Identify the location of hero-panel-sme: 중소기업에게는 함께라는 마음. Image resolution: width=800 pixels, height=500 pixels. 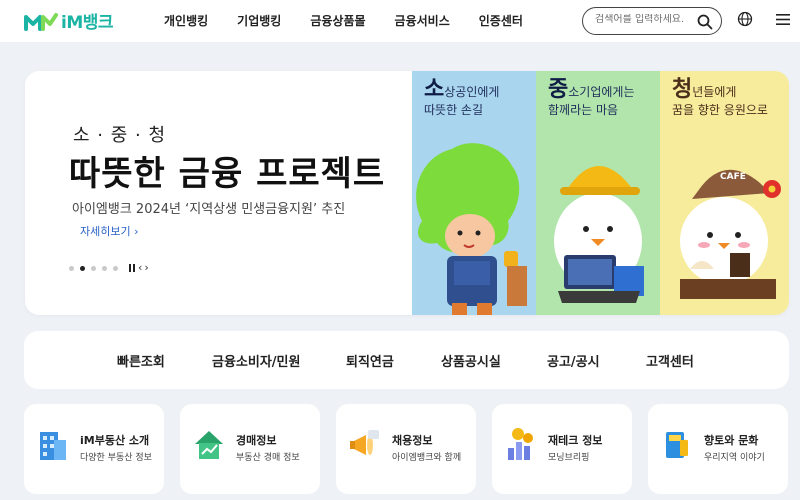
(598, 193).